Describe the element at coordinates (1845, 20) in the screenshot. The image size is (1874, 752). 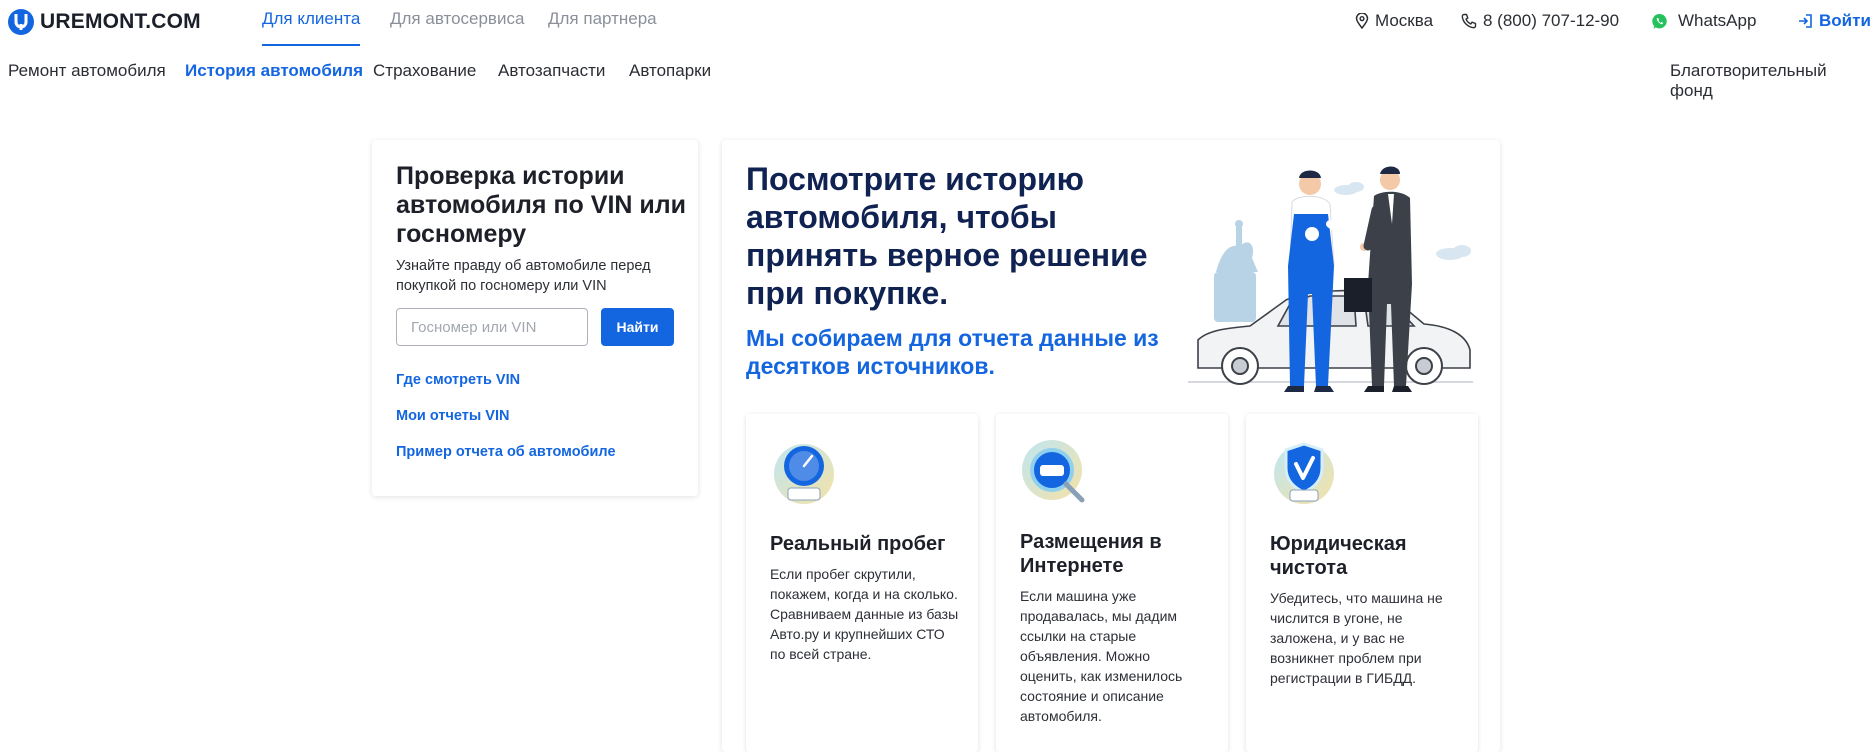
I see `login-label: Войти` at that location.